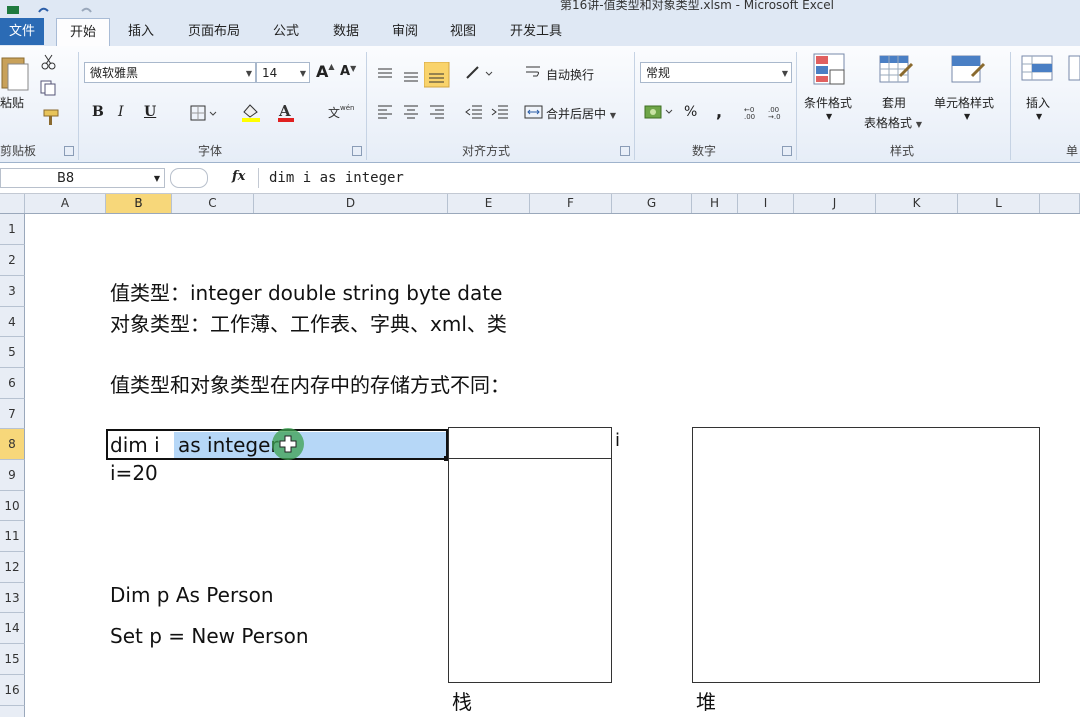 The width and height of the screenshot is (1080, 717). Describe the element at coordinates (474, 114) in the screenshot. I see `decrease-indent-icon` at that location.